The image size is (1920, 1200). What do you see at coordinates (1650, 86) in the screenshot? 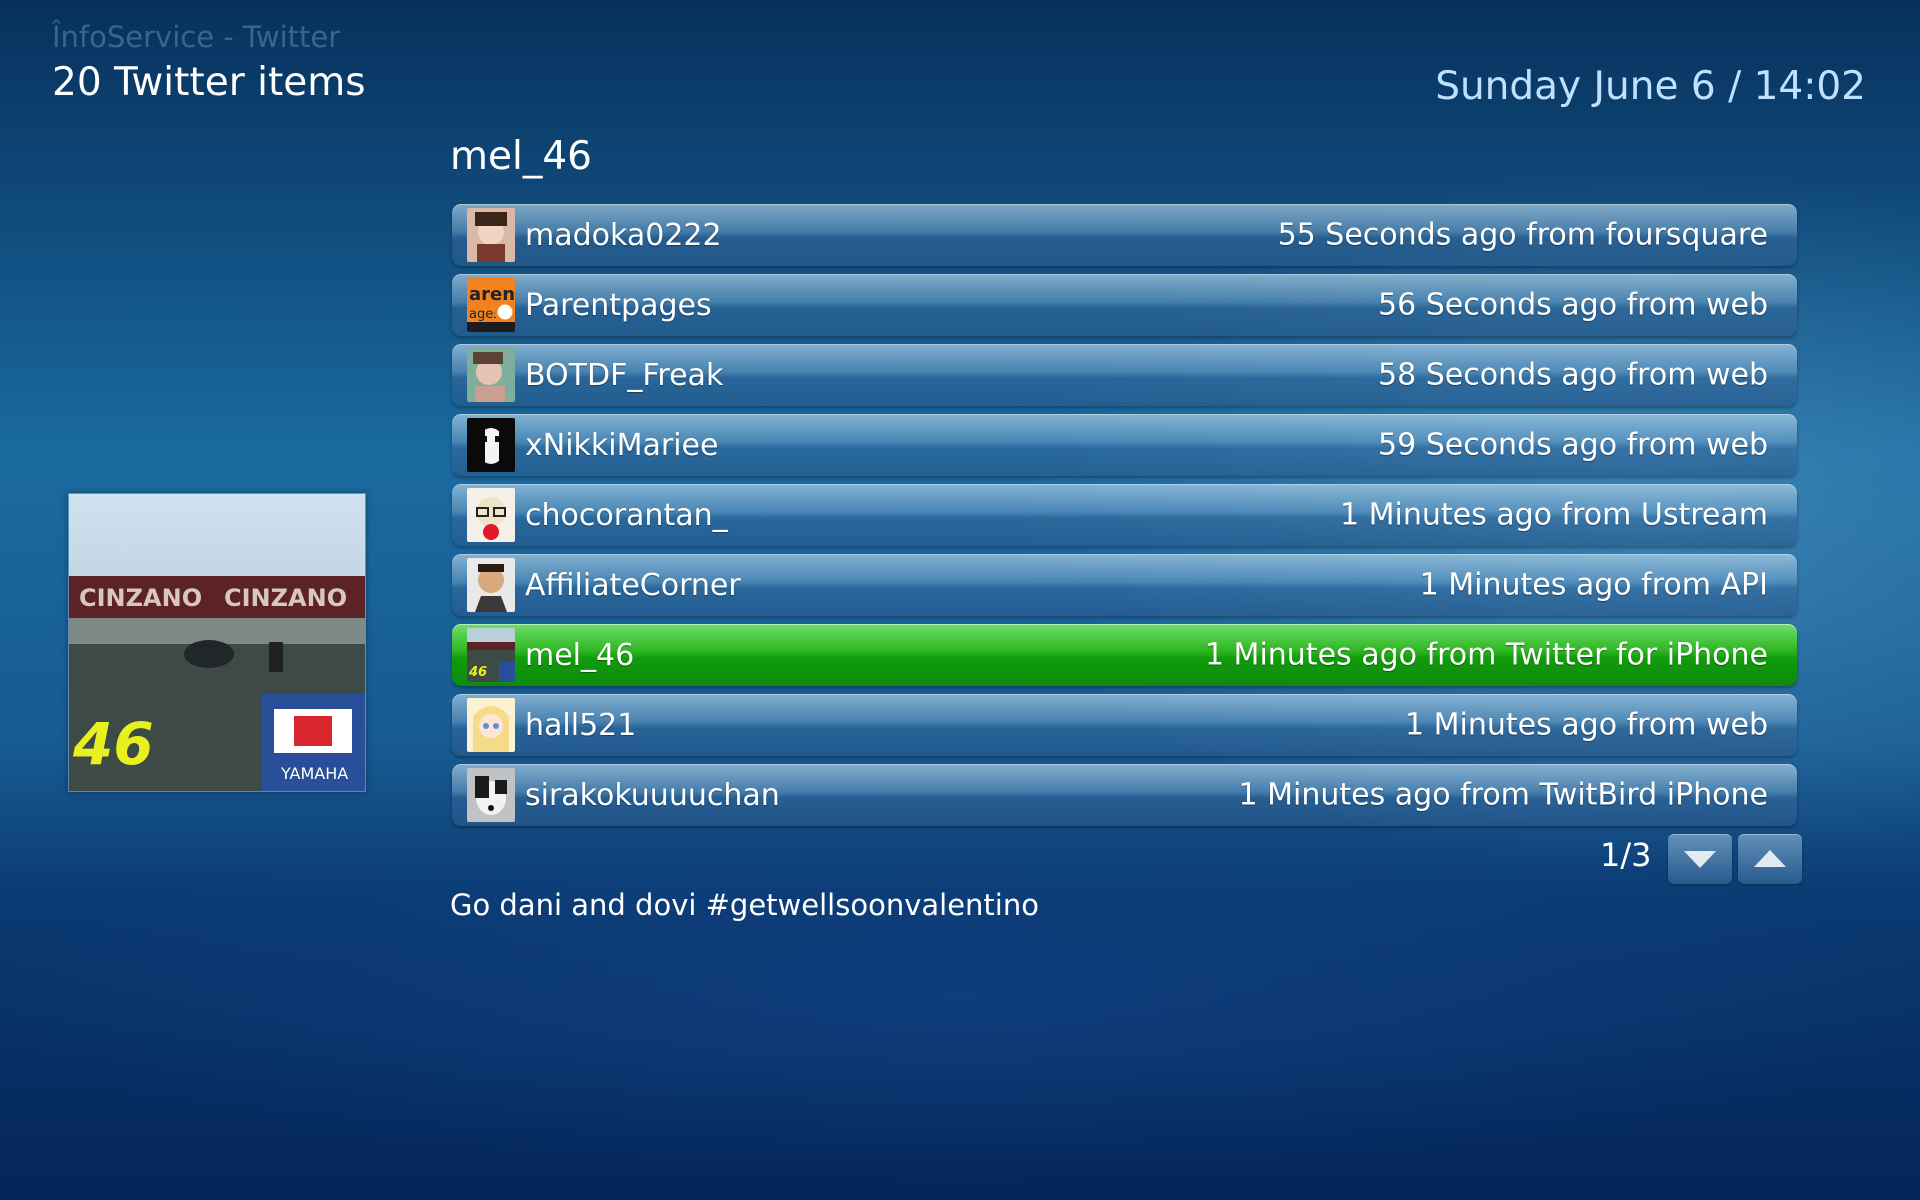
I see `date-time: Sunday June 6 / 14:02` at bounding box center [1650, 86].